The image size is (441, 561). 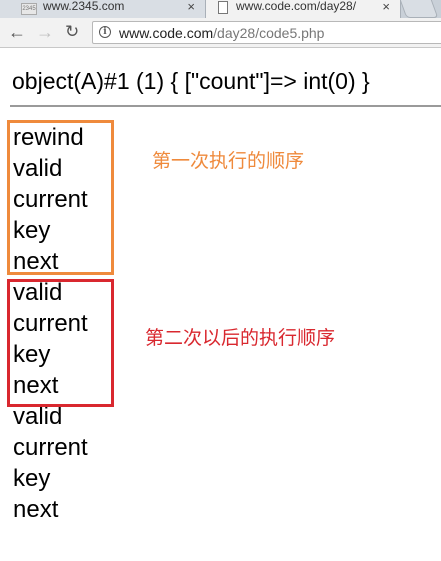 I want to click on first-run-highlight-box, so click(x=60, y=197).